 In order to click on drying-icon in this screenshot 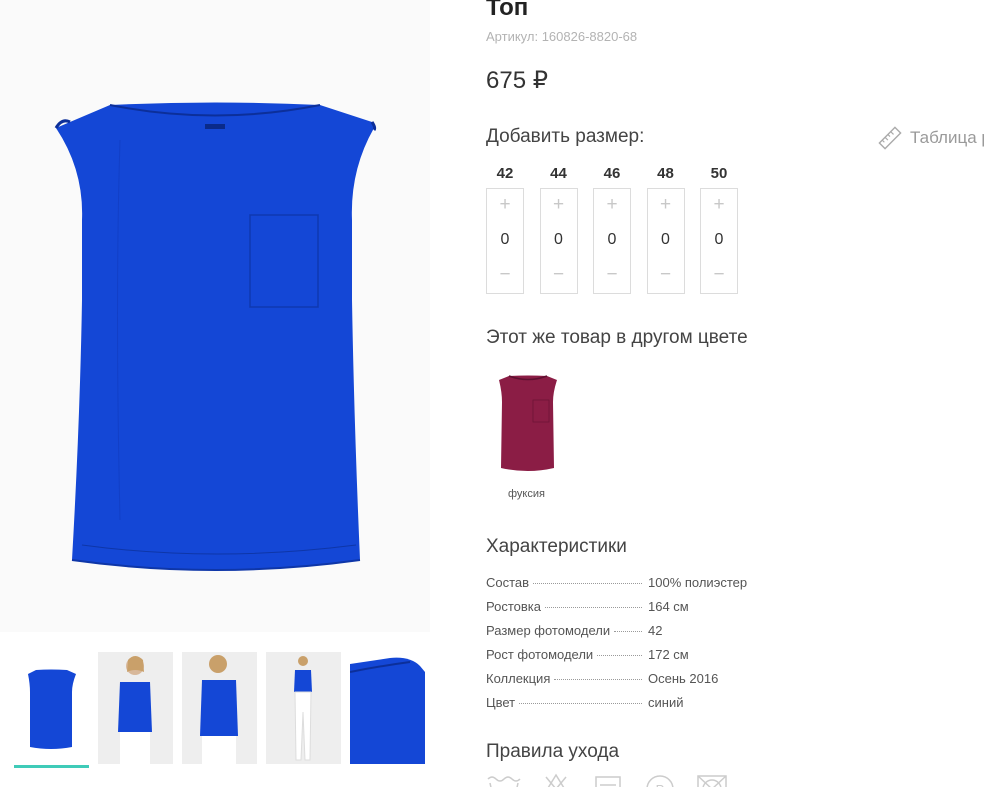, I will do `click(608, 781)`.